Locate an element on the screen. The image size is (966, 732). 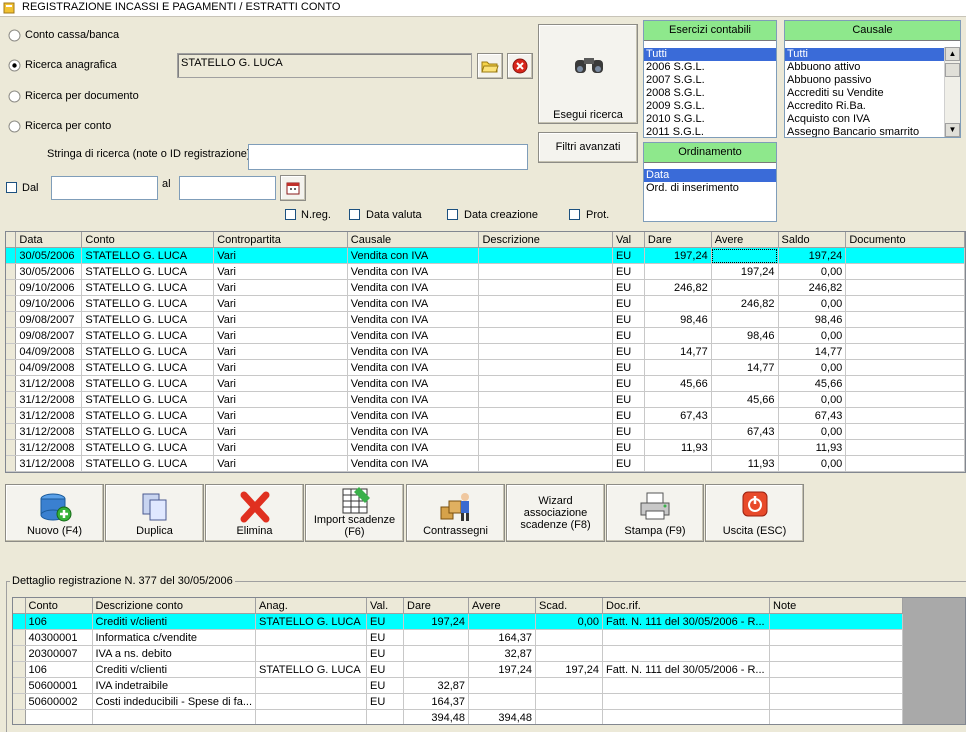
clear-anagrafica-button is located at coordinates (520, 66).